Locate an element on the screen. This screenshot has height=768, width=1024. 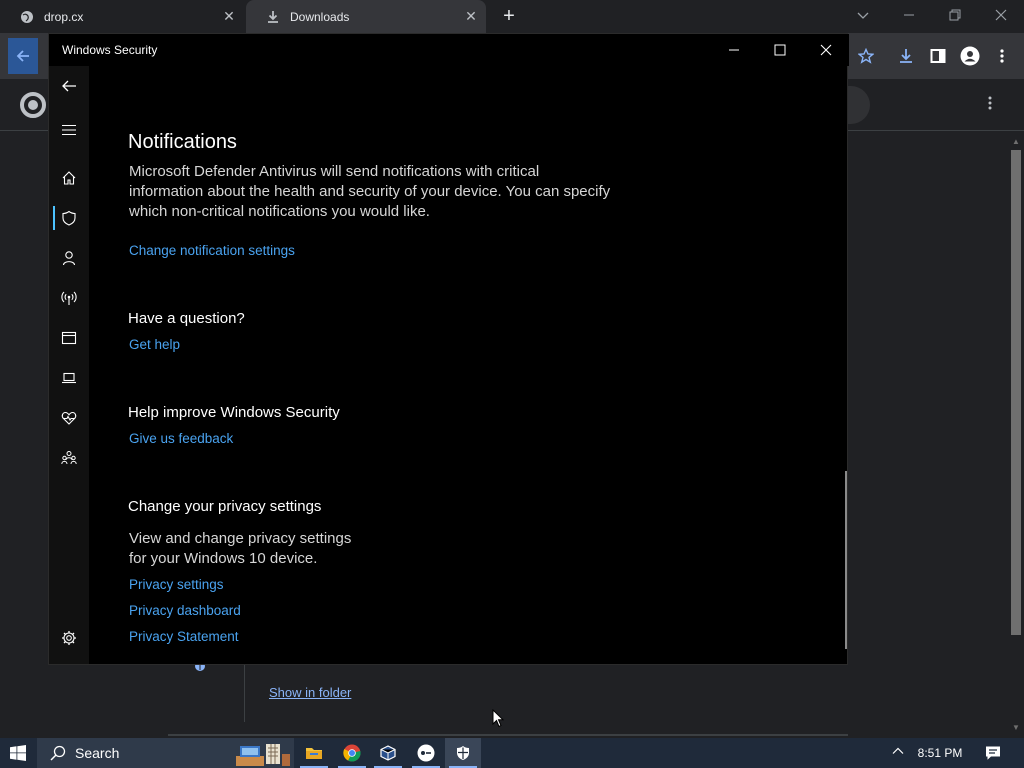
window-title: Windows Security is located at coordinates (110, 50).